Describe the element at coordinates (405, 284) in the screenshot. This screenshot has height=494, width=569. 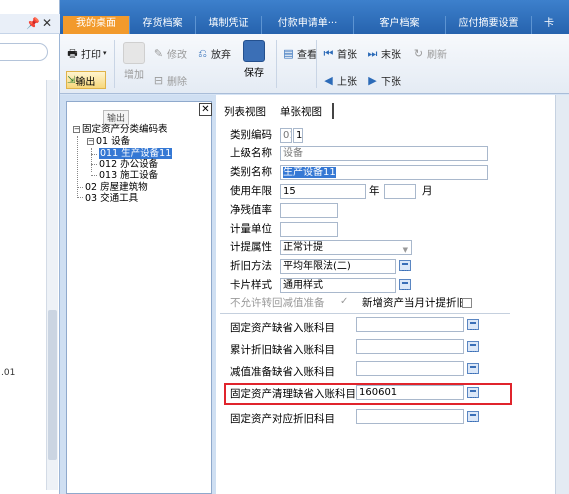
I see `card-style-lookup-icon` at that location.